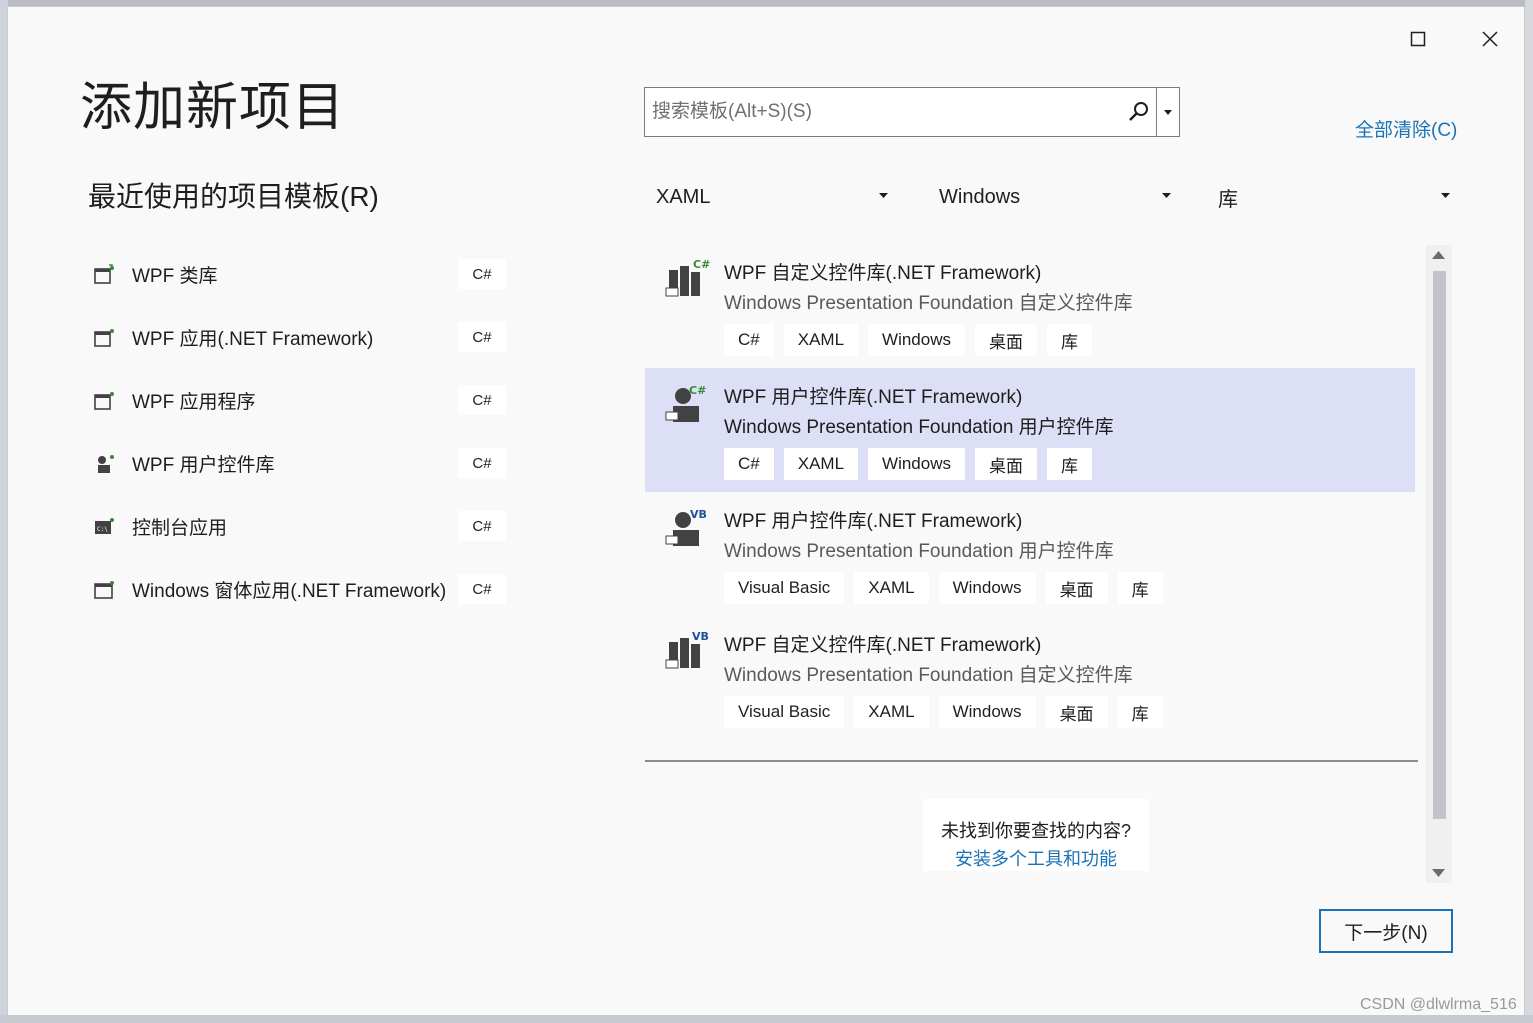 The width and height of the screenshot is (1533, 1023). Describe the element at coordinates (1406, 128) in the screenshot. I see `clear-all-link: 全部清除(C)` at that location.